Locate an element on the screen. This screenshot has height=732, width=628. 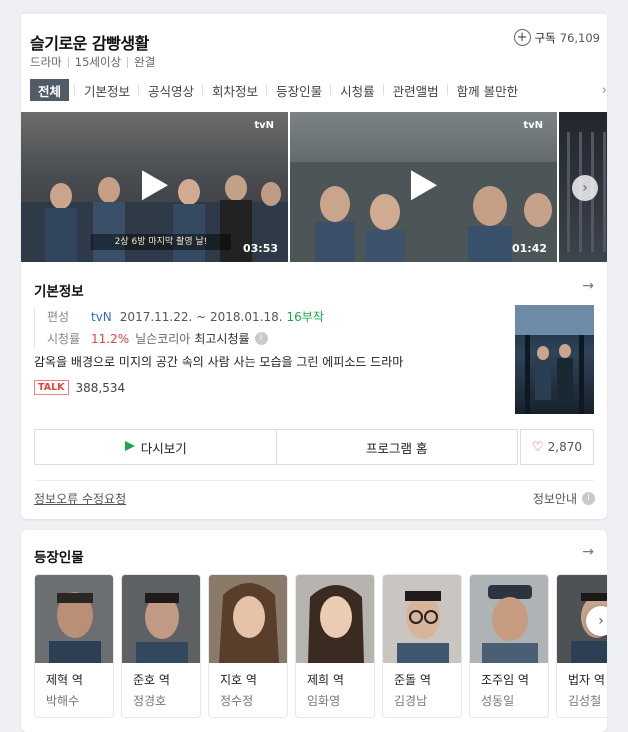
cast-role: 제희 역 is located at coordinates (325, 680).